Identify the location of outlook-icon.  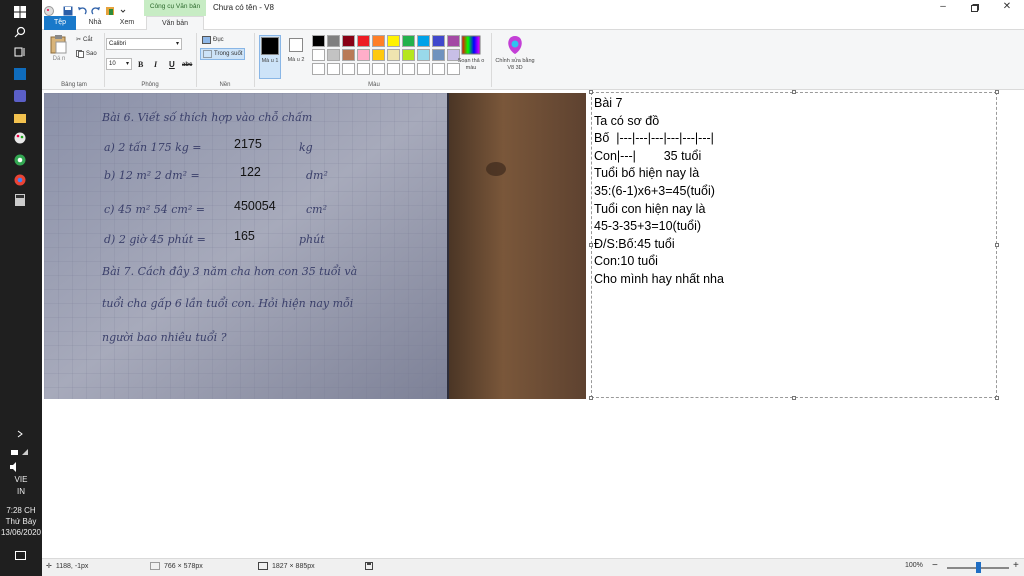
(20, 74).